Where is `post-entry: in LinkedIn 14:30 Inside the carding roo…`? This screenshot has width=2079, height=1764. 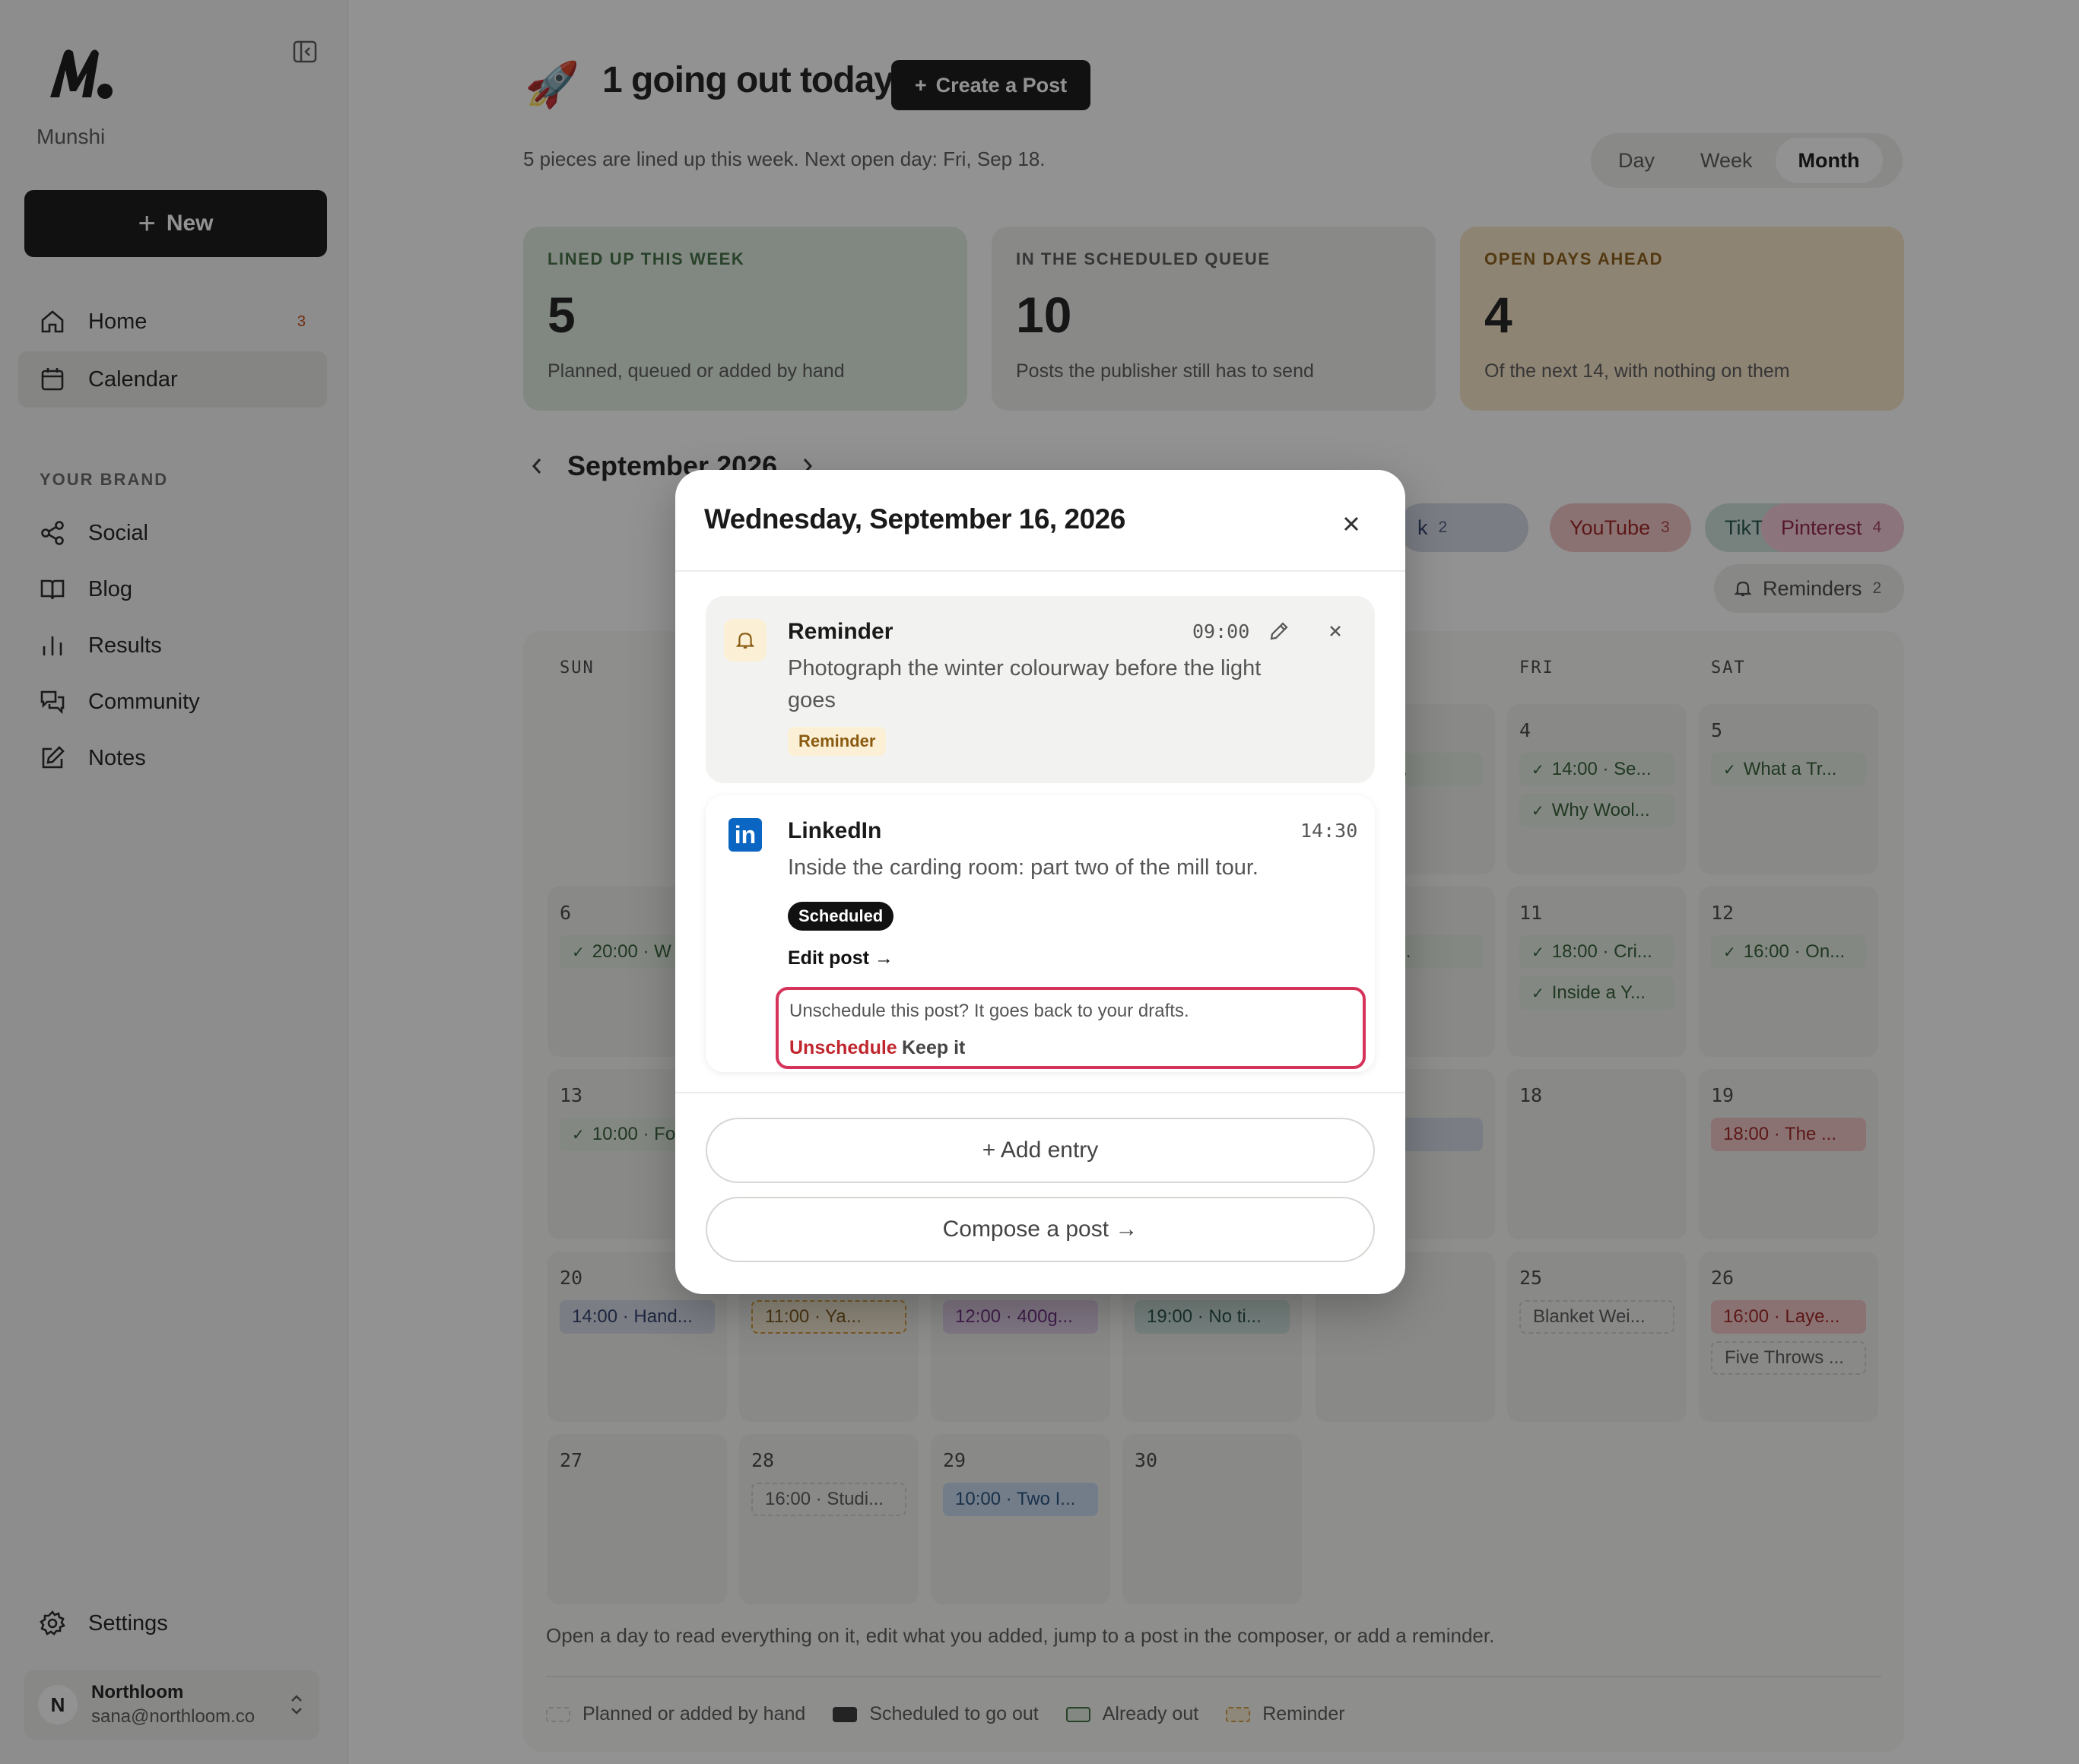 post-entry: in LinkedIn 14:30 Inside the carding roo… is located at coordinates (1040, 934).